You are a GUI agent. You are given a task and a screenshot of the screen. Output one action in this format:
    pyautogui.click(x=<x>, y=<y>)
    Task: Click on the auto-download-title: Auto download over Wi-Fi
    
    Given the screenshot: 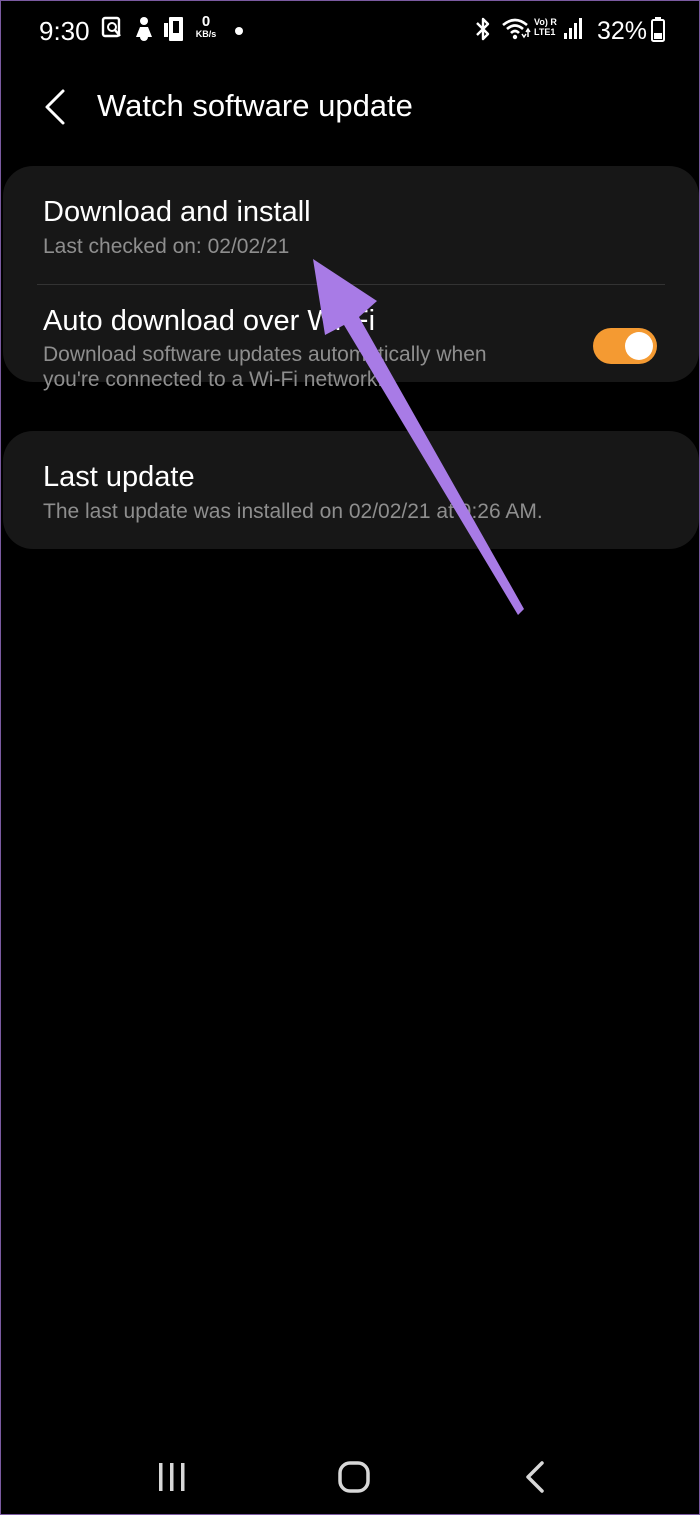 What is the action you would take?
    pyautogui.click(x=209, y=321)
    